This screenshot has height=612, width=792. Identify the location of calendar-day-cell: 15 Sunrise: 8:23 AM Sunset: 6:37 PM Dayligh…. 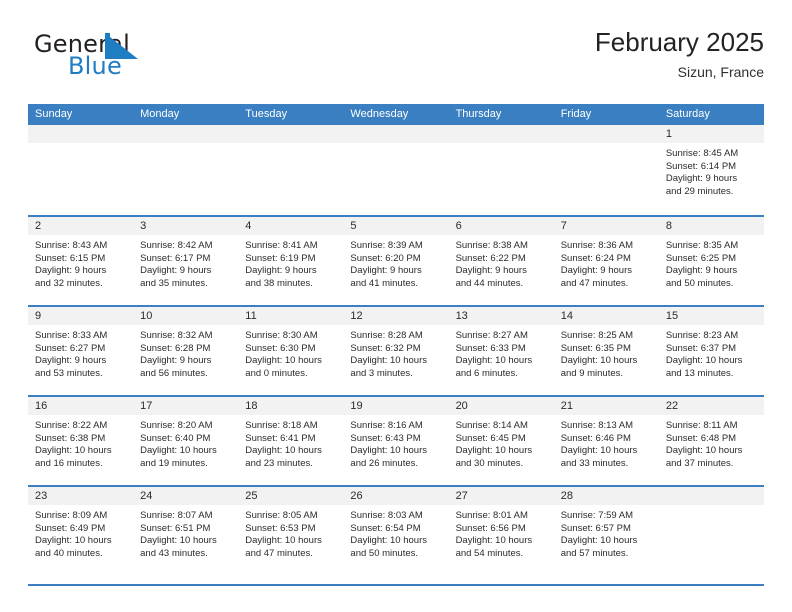
(711, 351).